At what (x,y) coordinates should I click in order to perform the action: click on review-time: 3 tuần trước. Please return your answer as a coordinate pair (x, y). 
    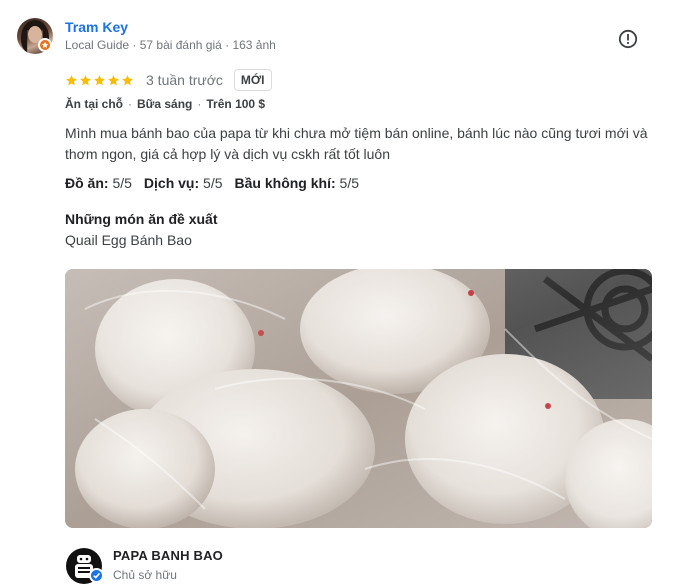
    Looking at the image, I should click on (184, 80).